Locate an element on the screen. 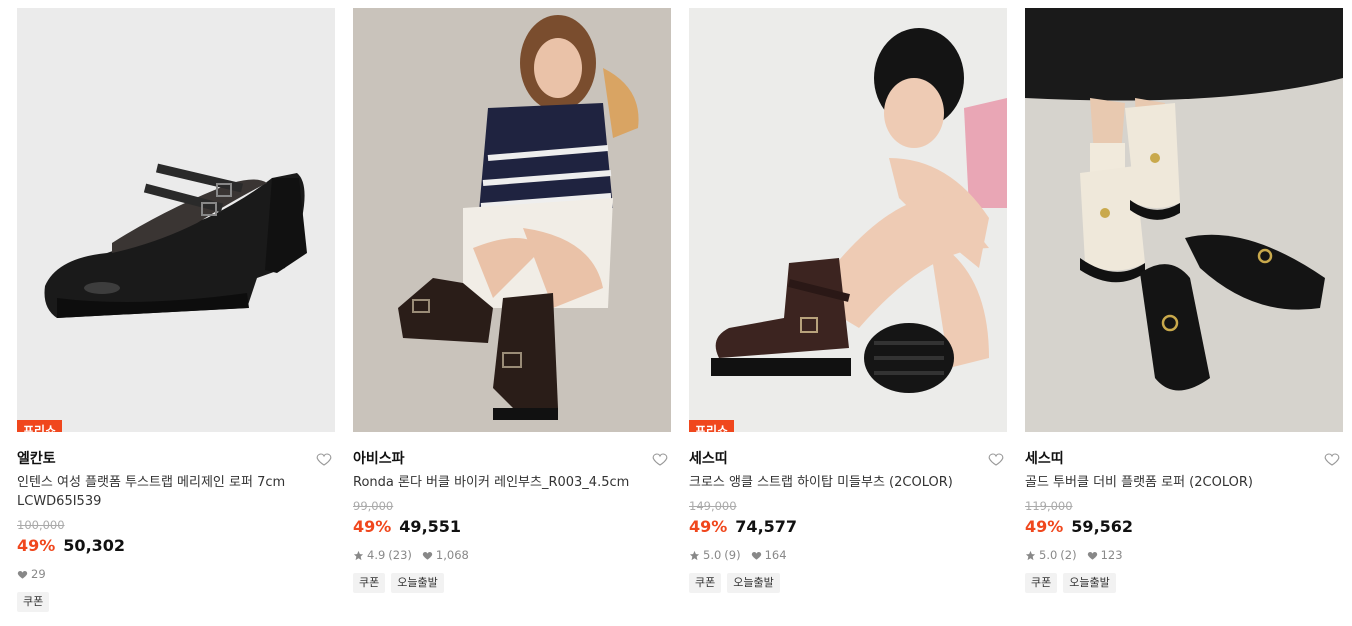 The height and width of the screenshot is (626, 1352). like-count: 29 is located at coordinates (38, 574).